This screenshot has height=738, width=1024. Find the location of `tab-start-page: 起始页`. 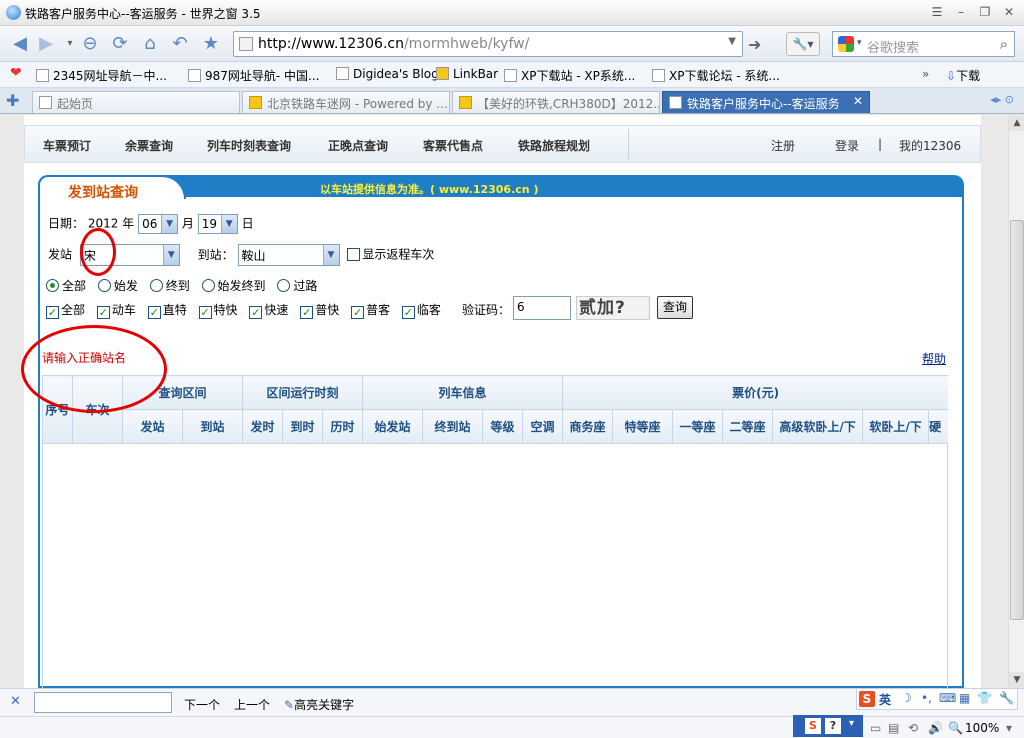

tab-start-page: 起始页 is located at coordinates (136, 102).